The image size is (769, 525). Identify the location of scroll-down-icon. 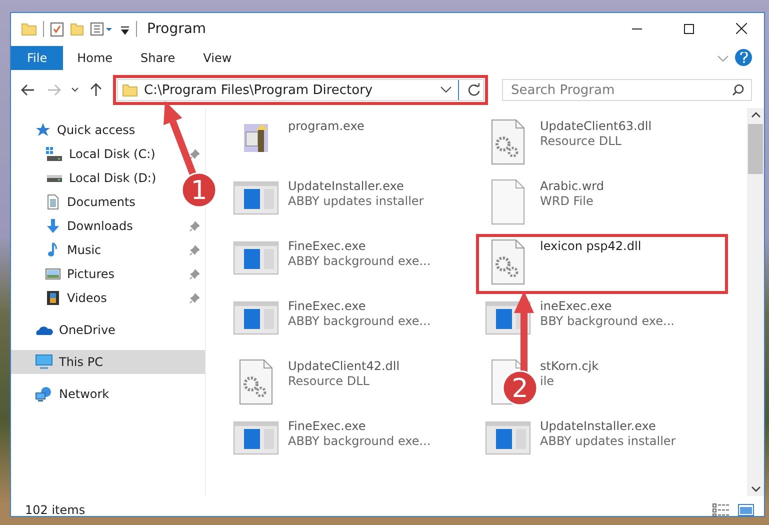
(755, 489).